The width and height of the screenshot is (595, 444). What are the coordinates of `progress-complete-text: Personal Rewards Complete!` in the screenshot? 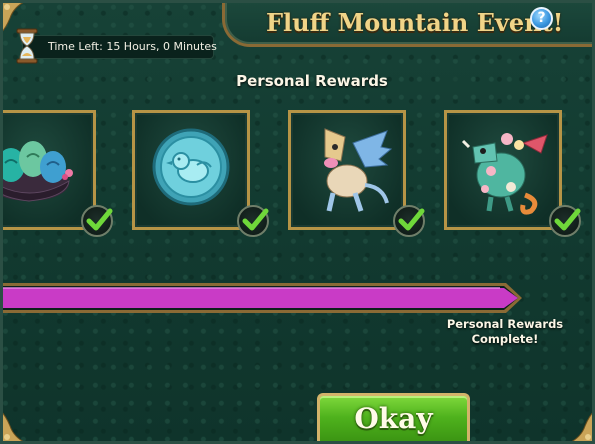 It's located at (505, 331).